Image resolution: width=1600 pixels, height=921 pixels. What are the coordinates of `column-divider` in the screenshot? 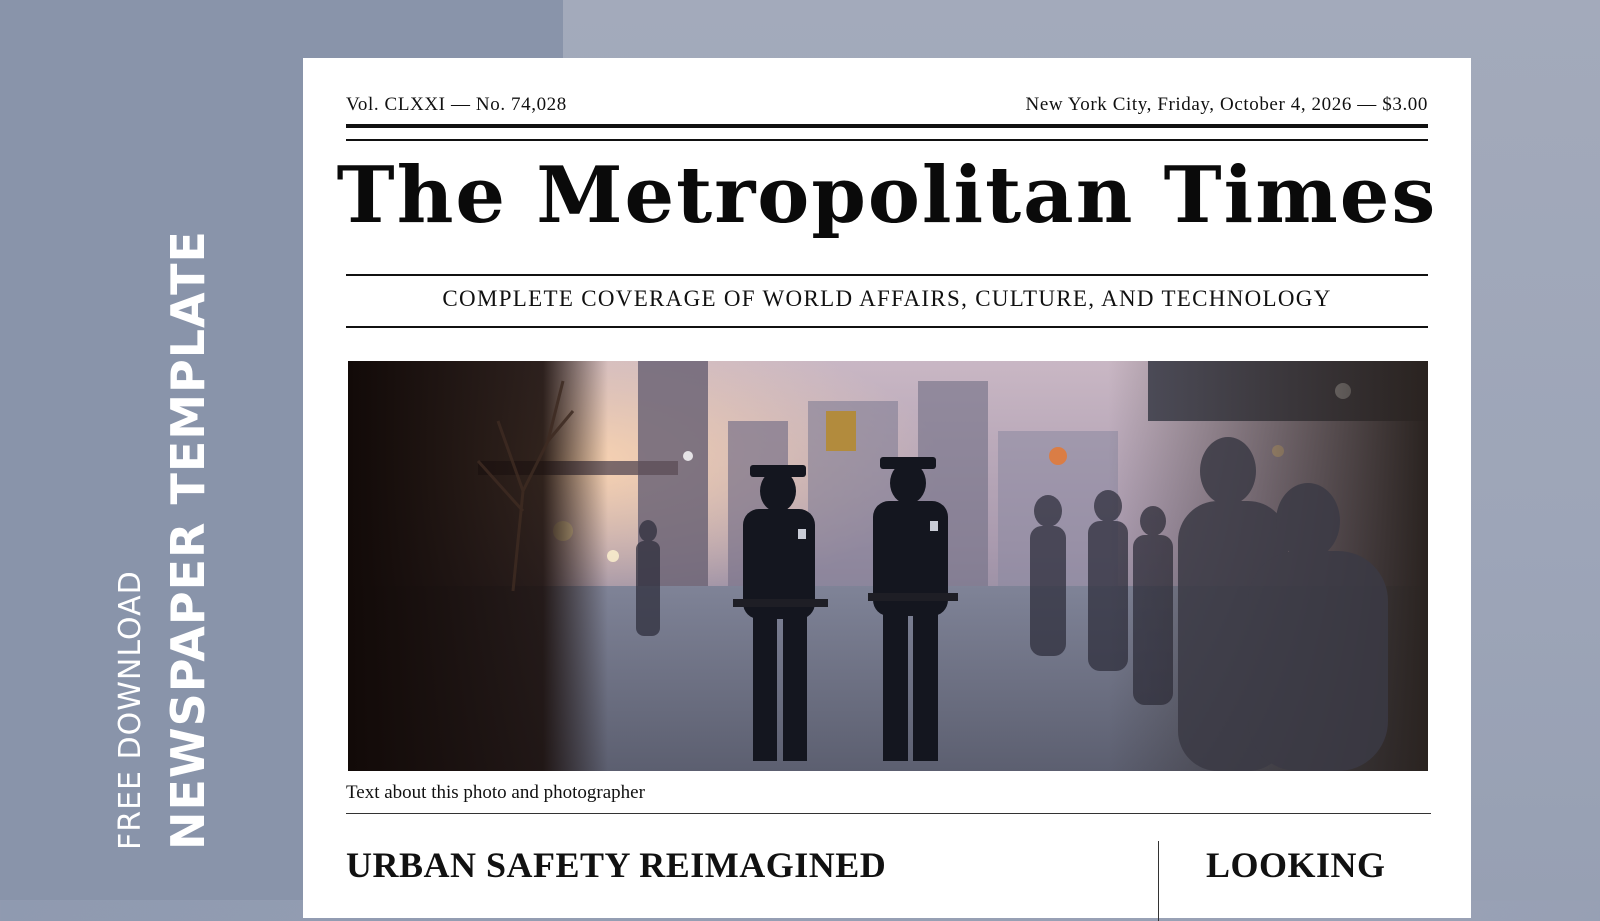 It's located at (1158, 881).